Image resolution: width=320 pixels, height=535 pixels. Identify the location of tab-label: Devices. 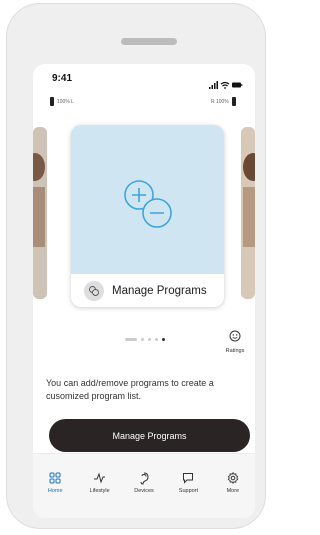
(144, 491).